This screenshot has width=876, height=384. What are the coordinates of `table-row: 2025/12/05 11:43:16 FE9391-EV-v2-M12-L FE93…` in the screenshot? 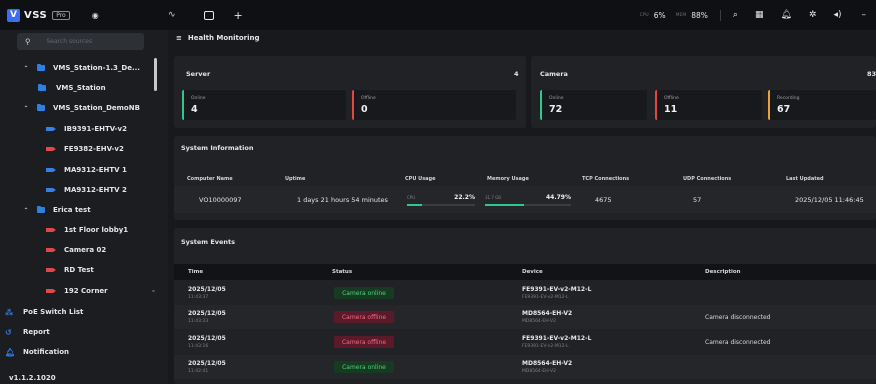 It's located at (525, 342).